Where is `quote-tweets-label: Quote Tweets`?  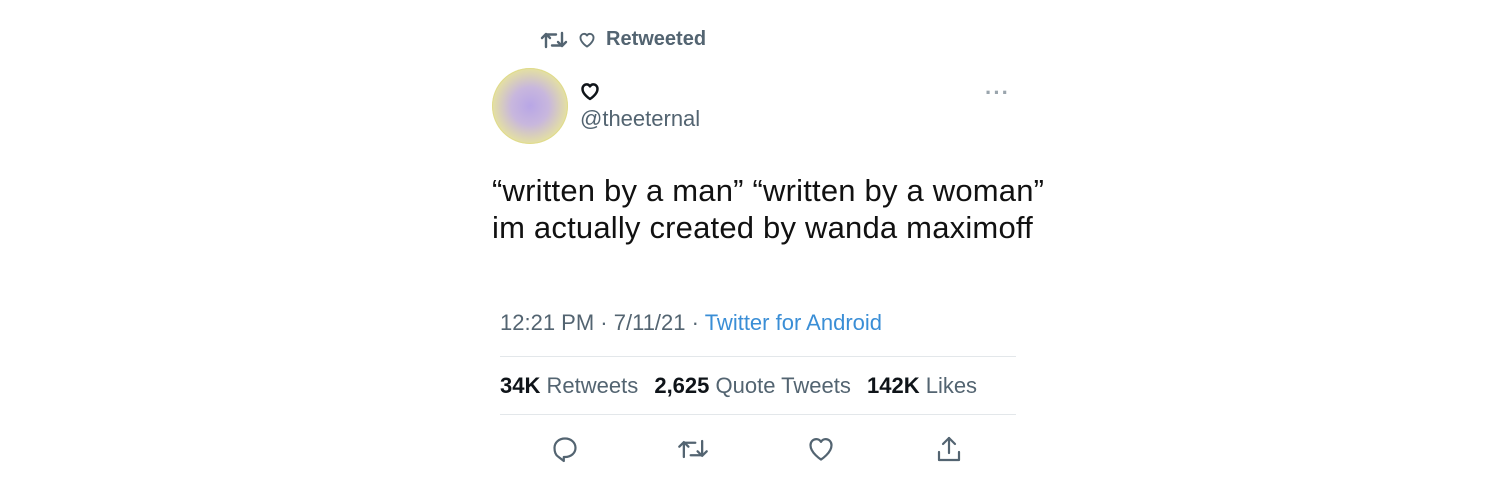 quote-tweets-label: Quote Tweets is located at coordinates (783, 385).